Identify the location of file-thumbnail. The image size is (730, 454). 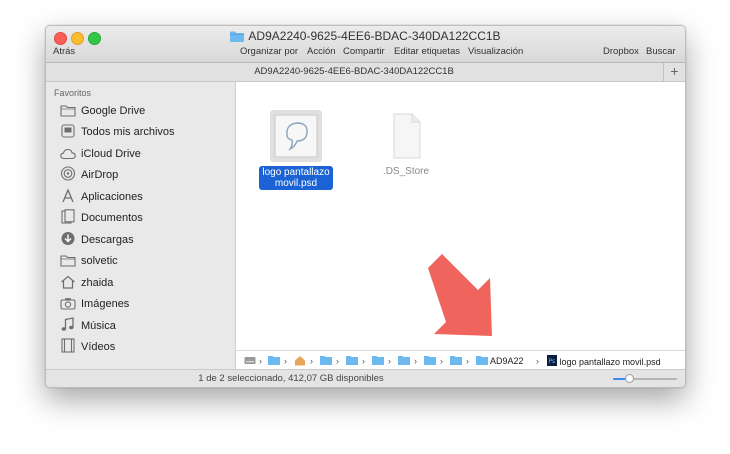
(296, 136).